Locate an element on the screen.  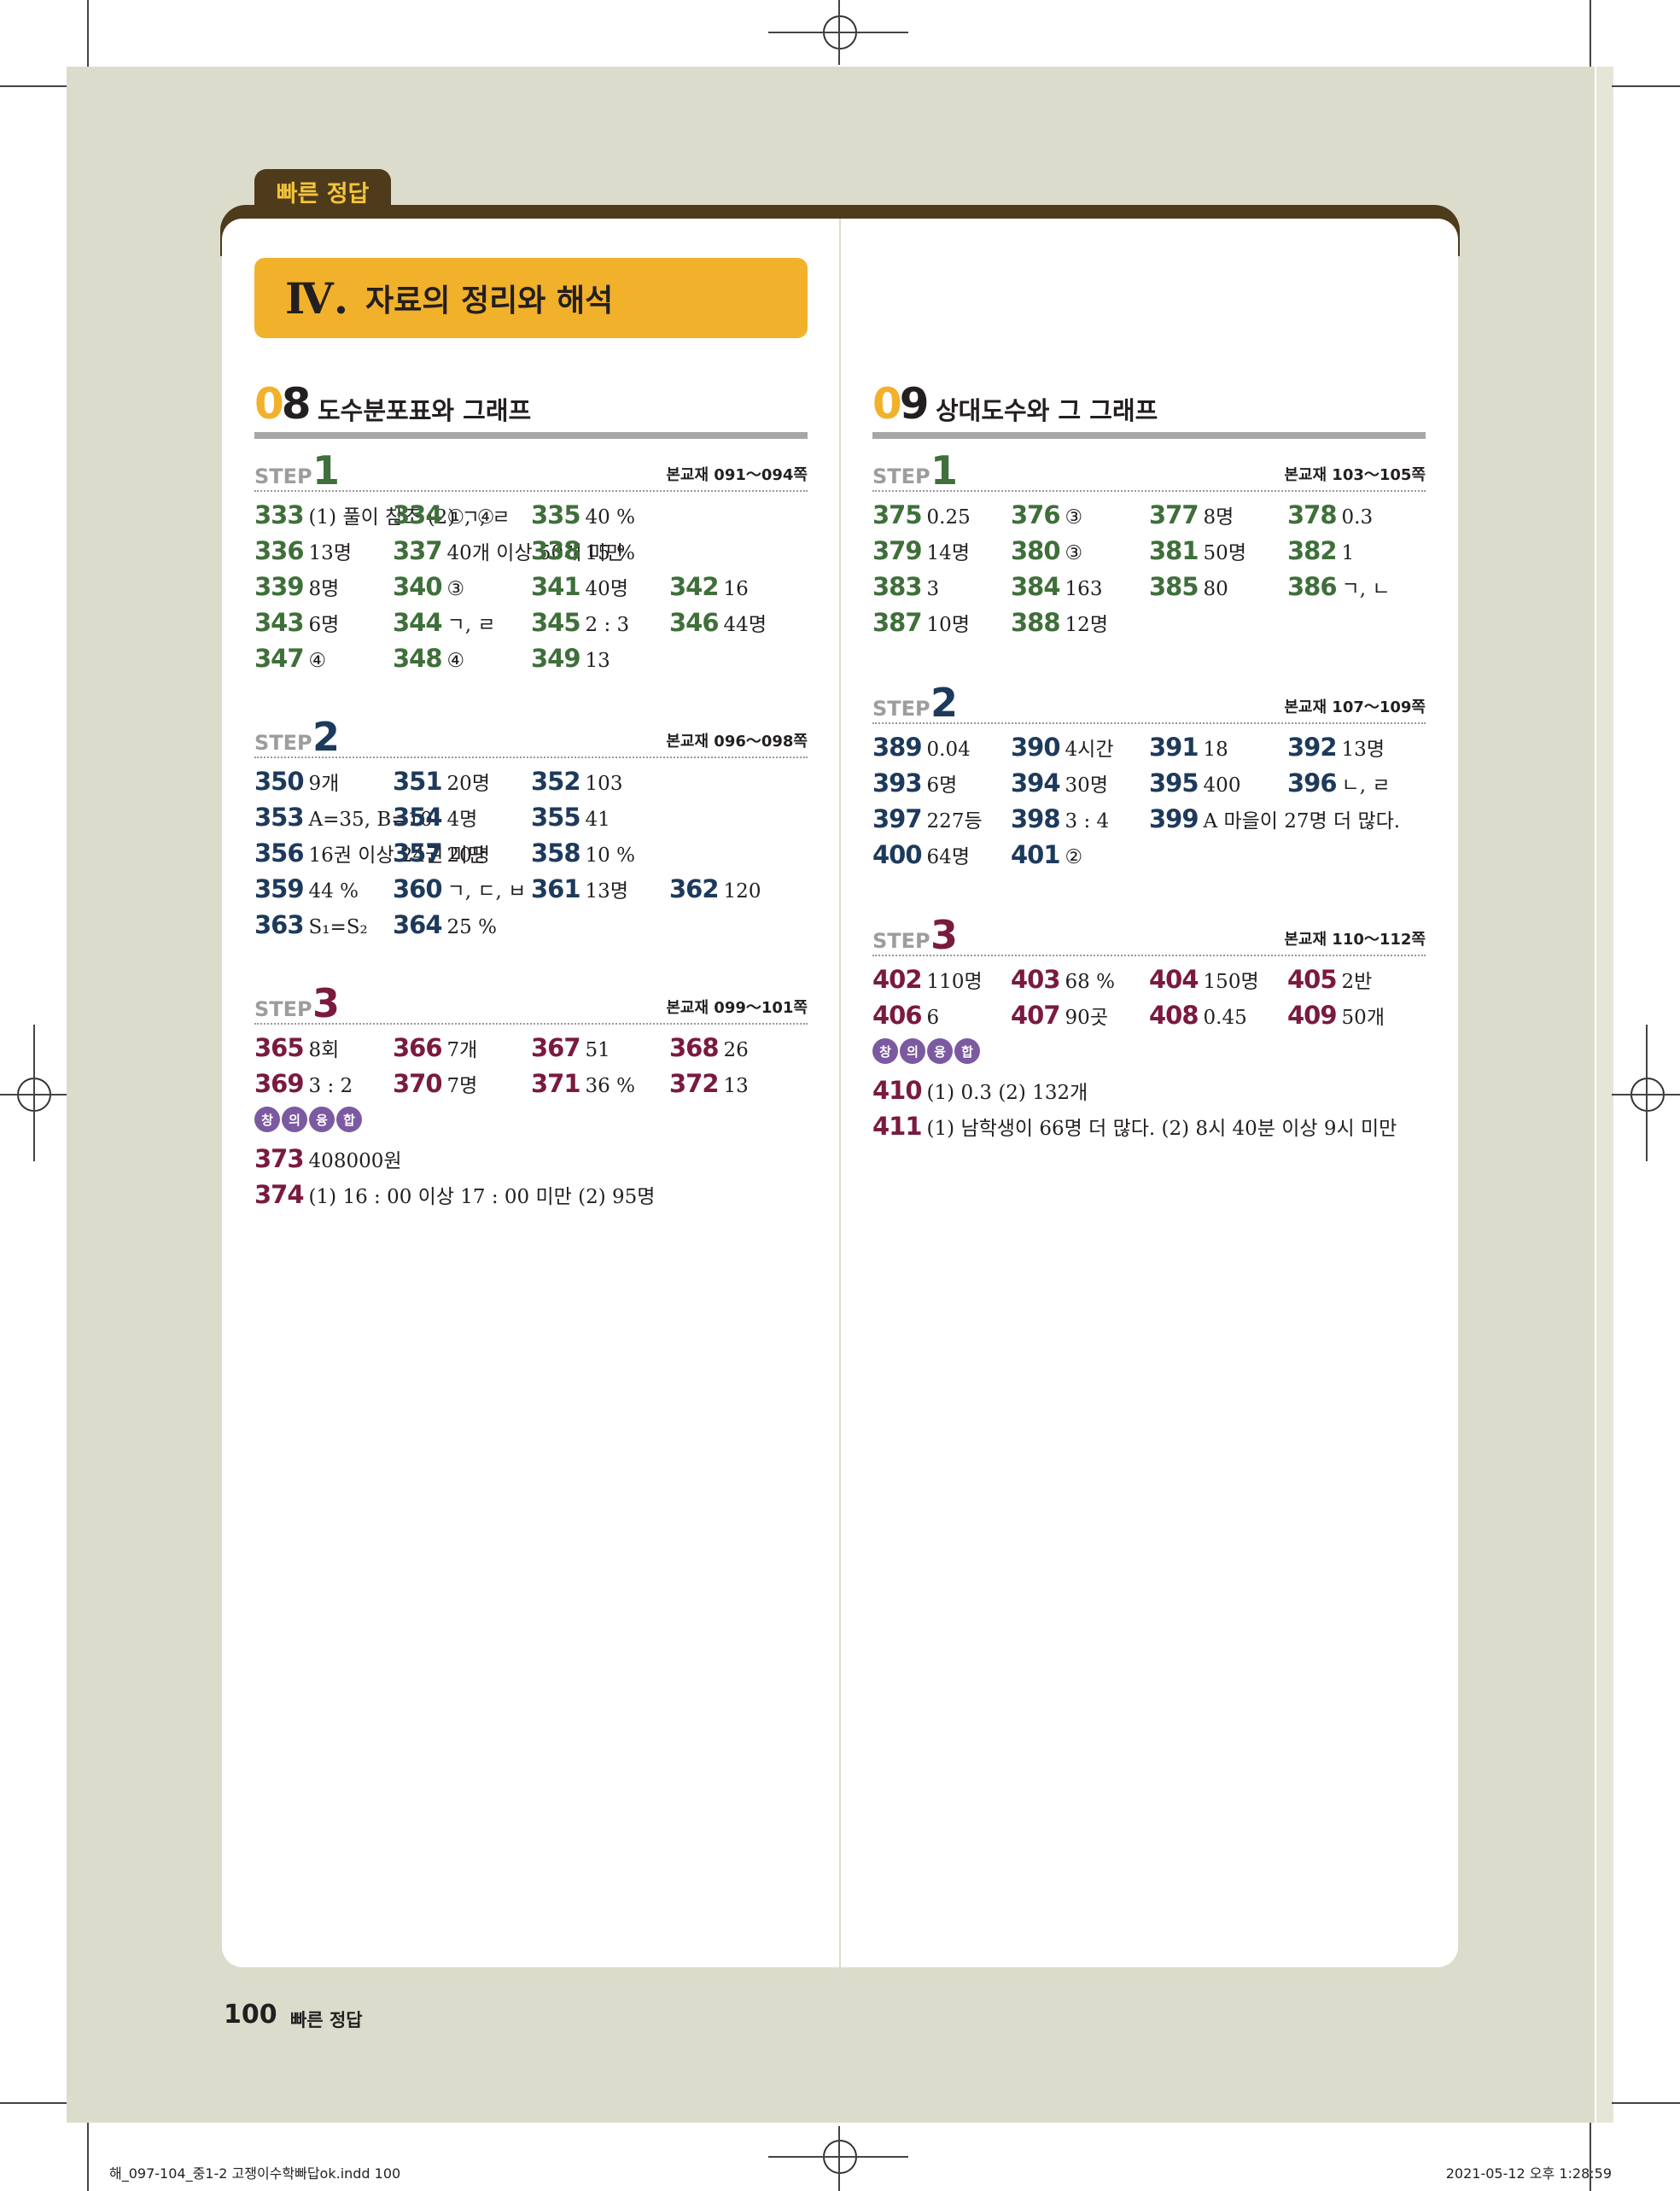
answer-text: 13 is located at coordinates (736, 1086).